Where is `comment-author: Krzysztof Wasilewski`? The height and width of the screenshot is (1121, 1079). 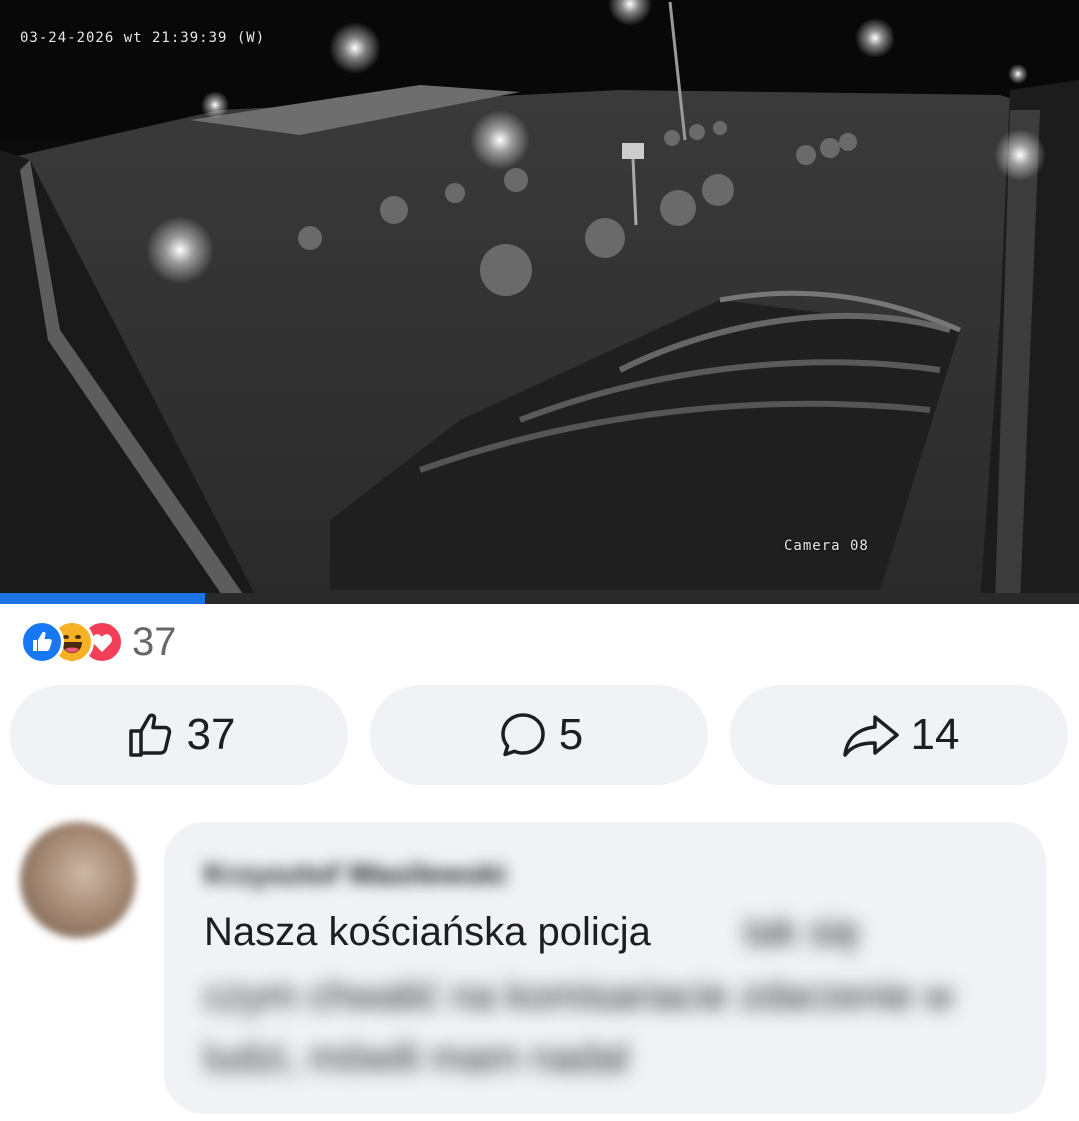 comment-author: Krzysztof Wasilewski is located at coordinates (355, 875).